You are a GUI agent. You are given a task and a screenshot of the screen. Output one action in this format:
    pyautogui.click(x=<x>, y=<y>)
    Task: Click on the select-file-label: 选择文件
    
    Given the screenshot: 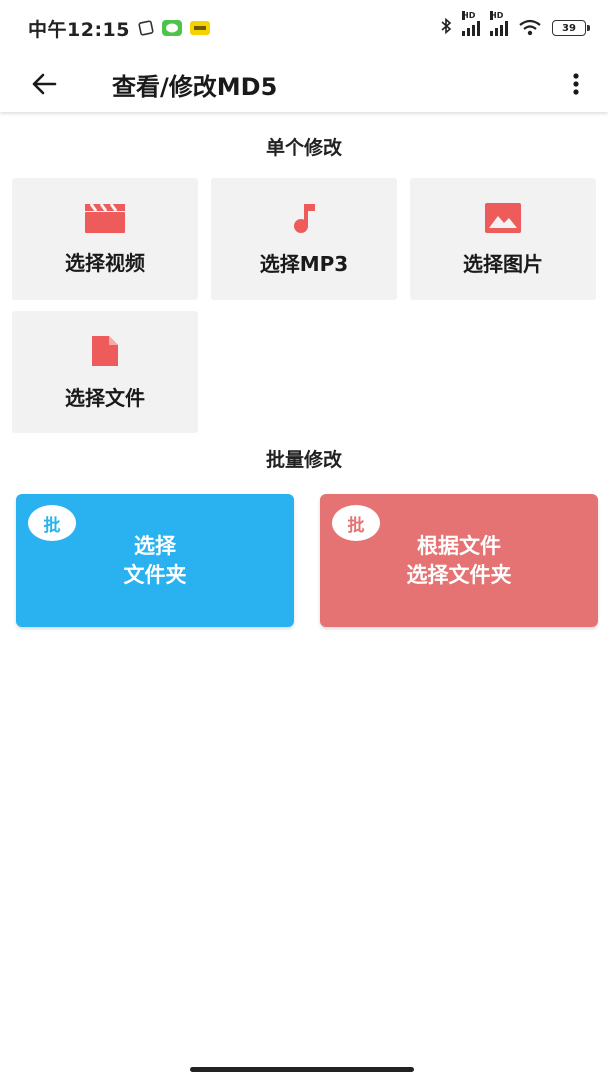 What is the action you would take?
    pyautogui.click(x=105, y=397)
    